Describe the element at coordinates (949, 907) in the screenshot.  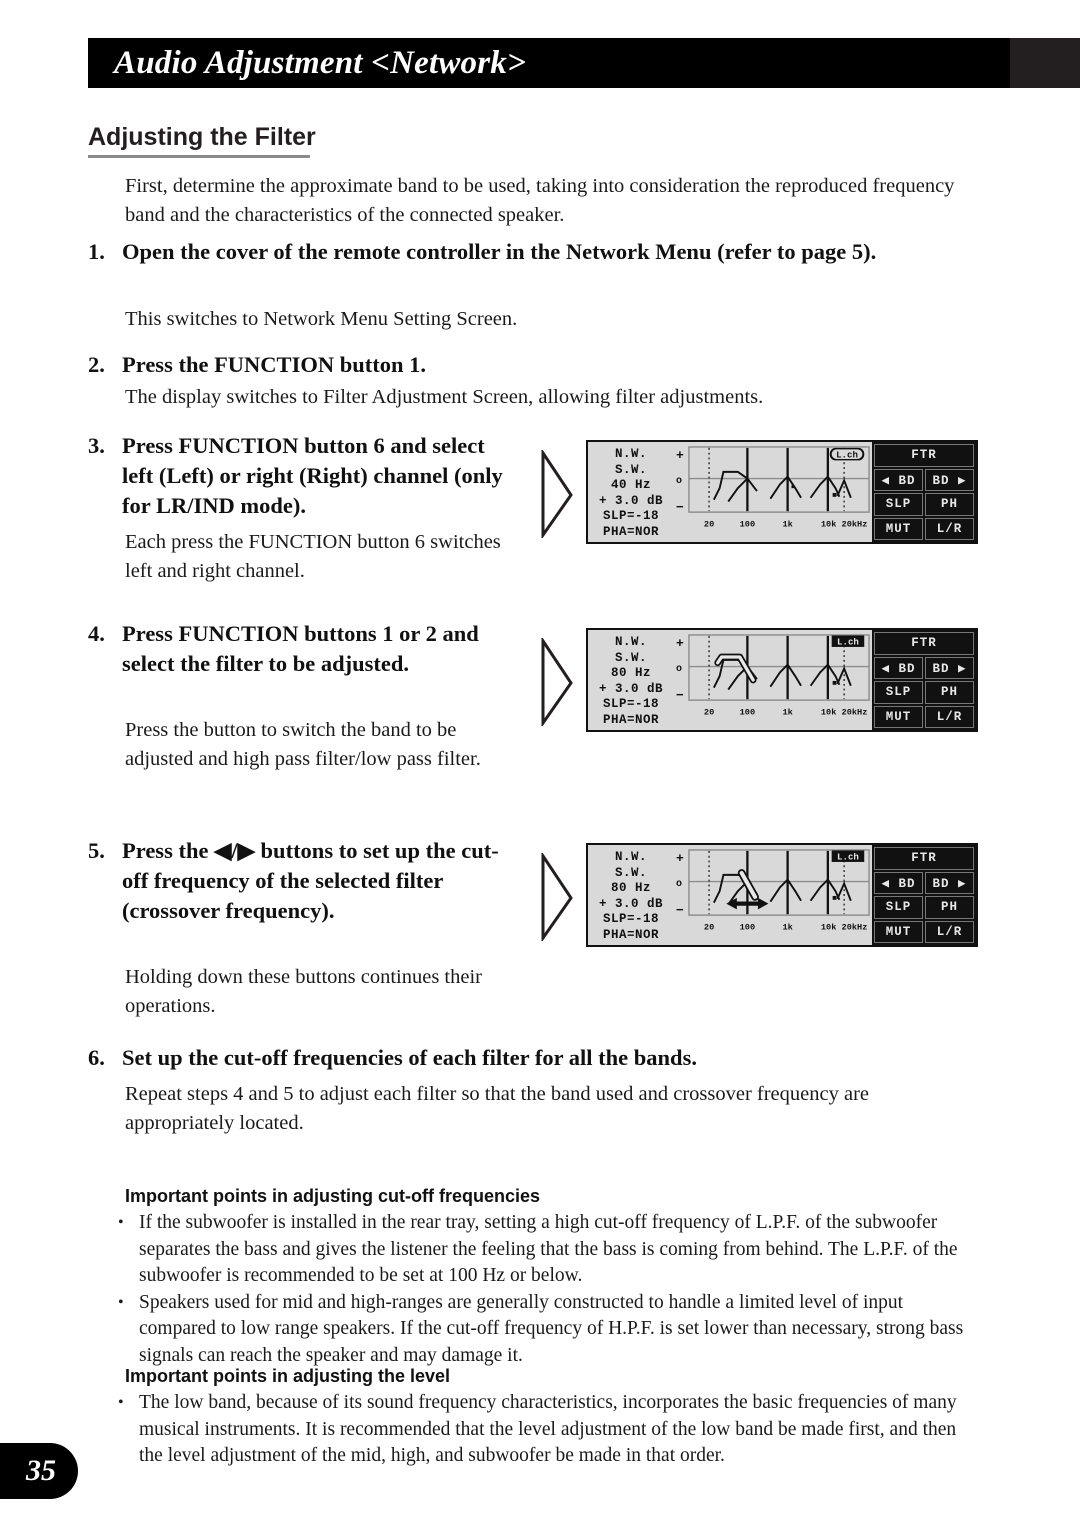
I see `lcd-3-button-ph: PH` at that location.